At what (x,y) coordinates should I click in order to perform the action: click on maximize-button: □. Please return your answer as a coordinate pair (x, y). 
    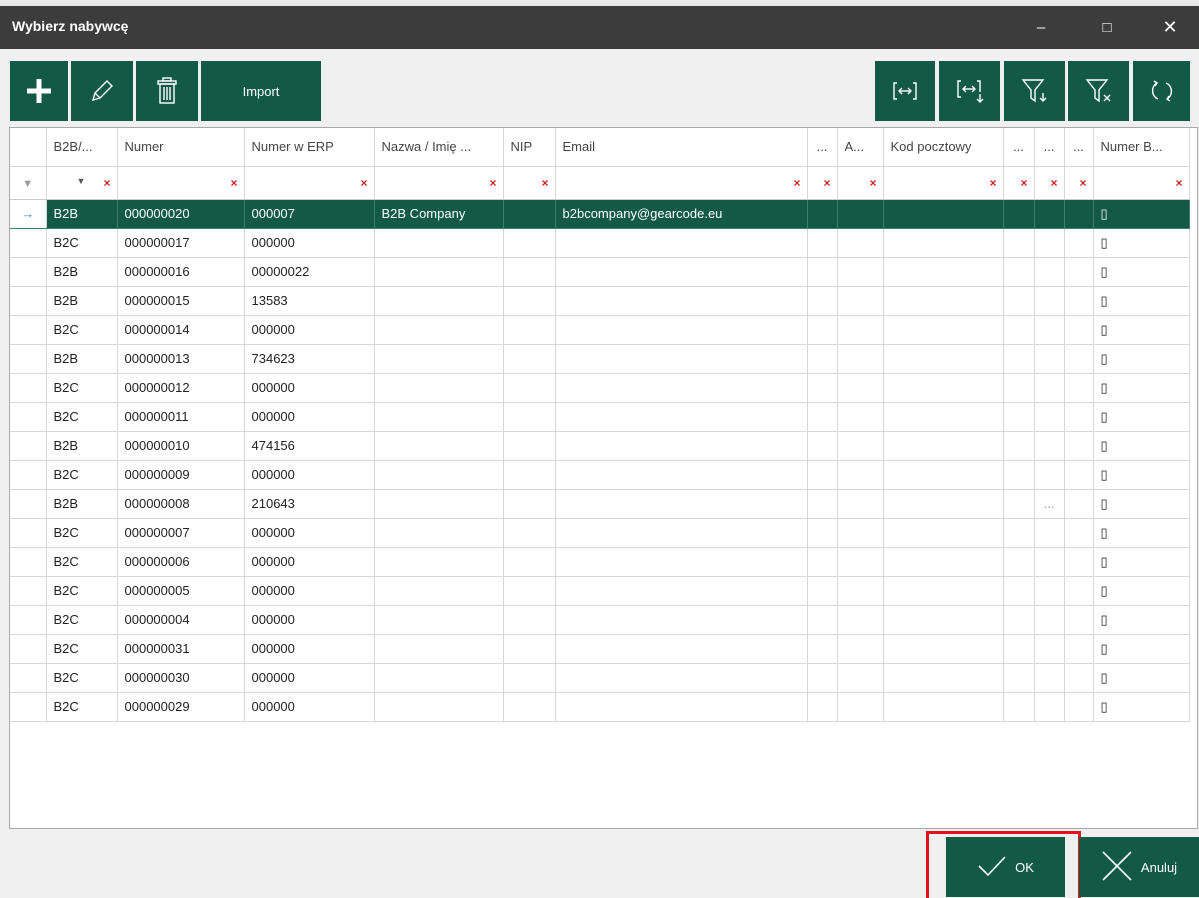
    Looking at the image, I should click on (1107, 27).